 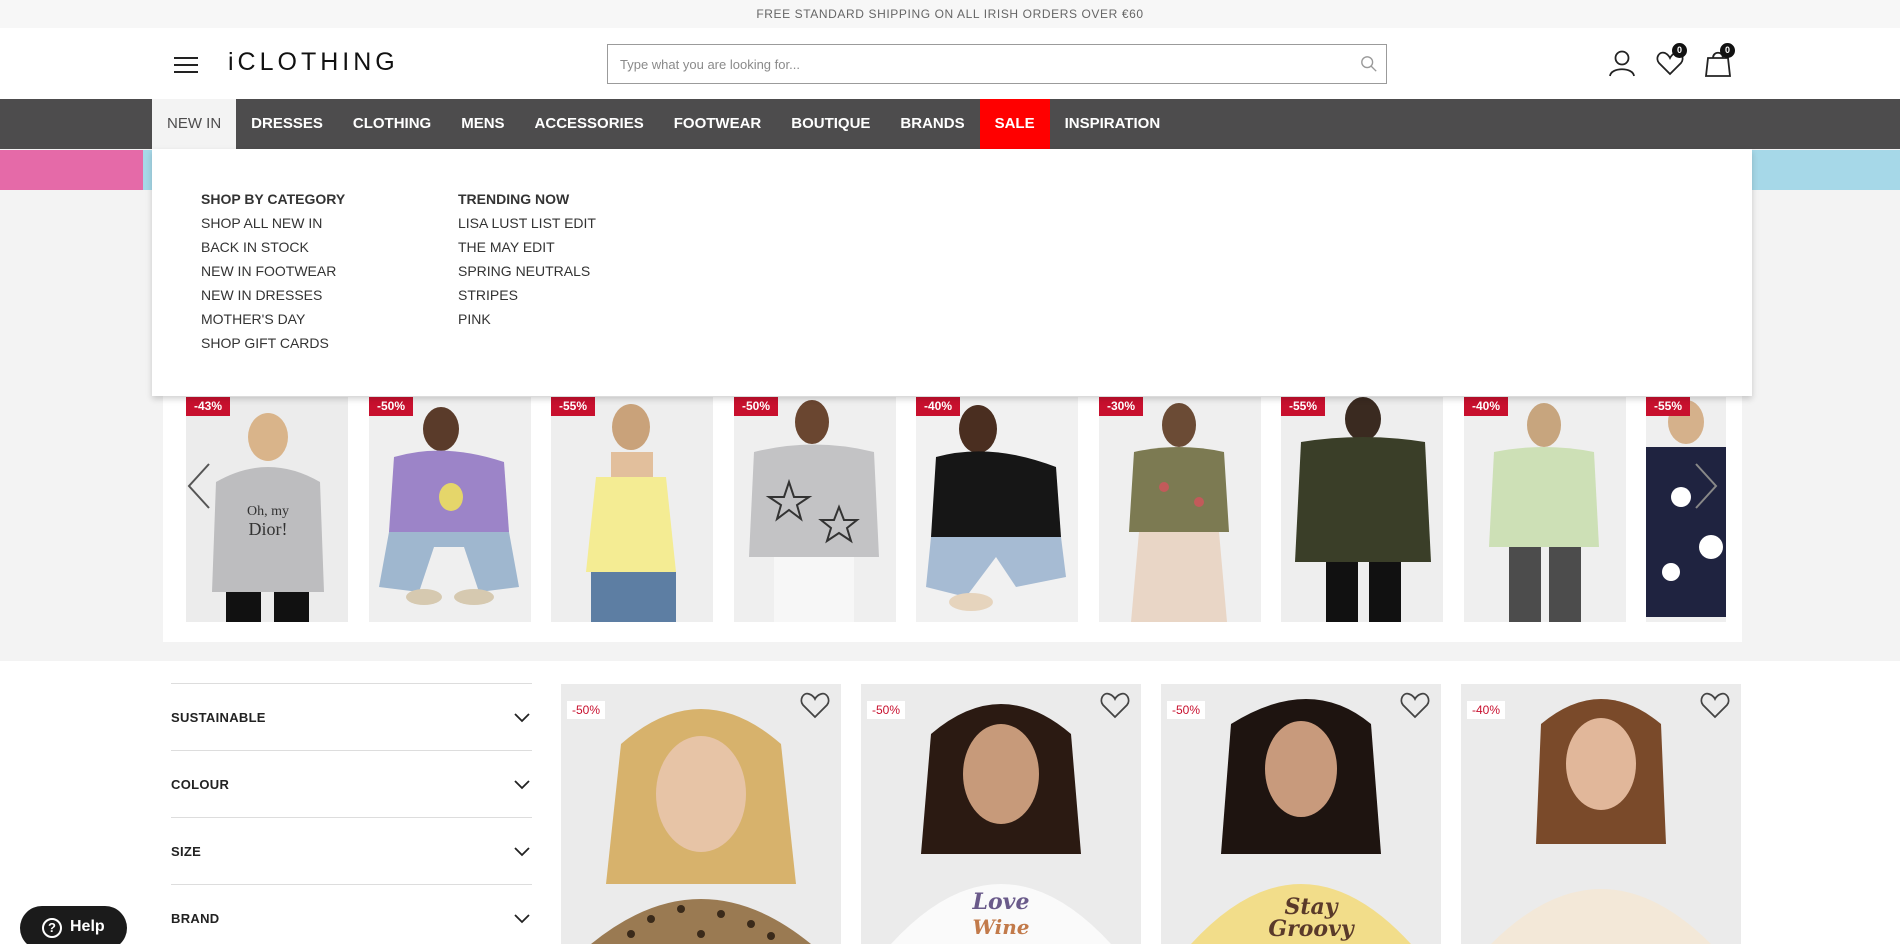 What do you see at coordinates (273, 347) in the screenshot?
I see `mega-menu-link: SHOP GIFT CARDS` at bounding box center [273, 347].